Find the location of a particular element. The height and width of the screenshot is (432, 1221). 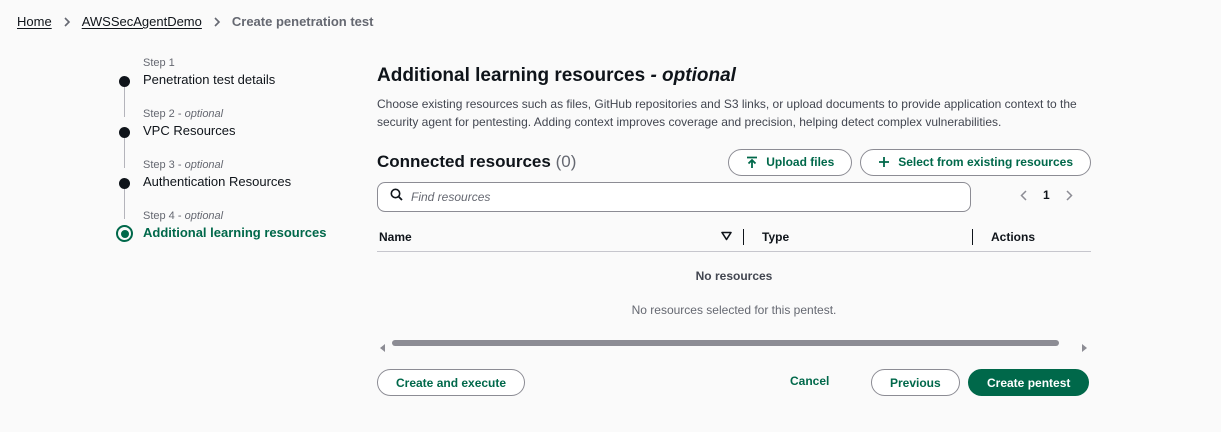

breadcrumb-home-link: Home is located at coordinates (34, 21).